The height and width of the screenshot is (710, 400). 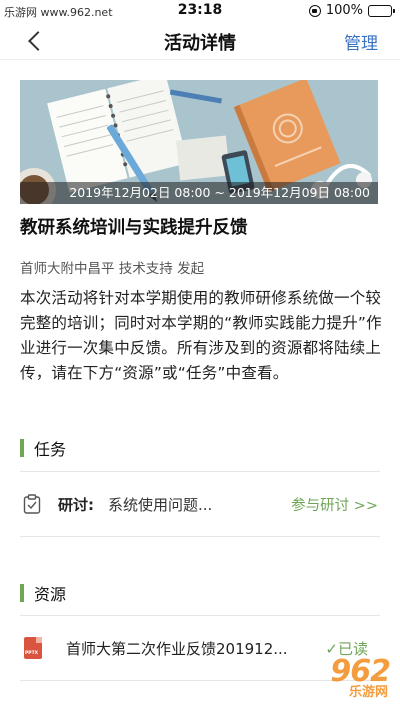 I want to click on activity-title: 教研系统培训与实践提升反馈, so click(x=134, y=228).